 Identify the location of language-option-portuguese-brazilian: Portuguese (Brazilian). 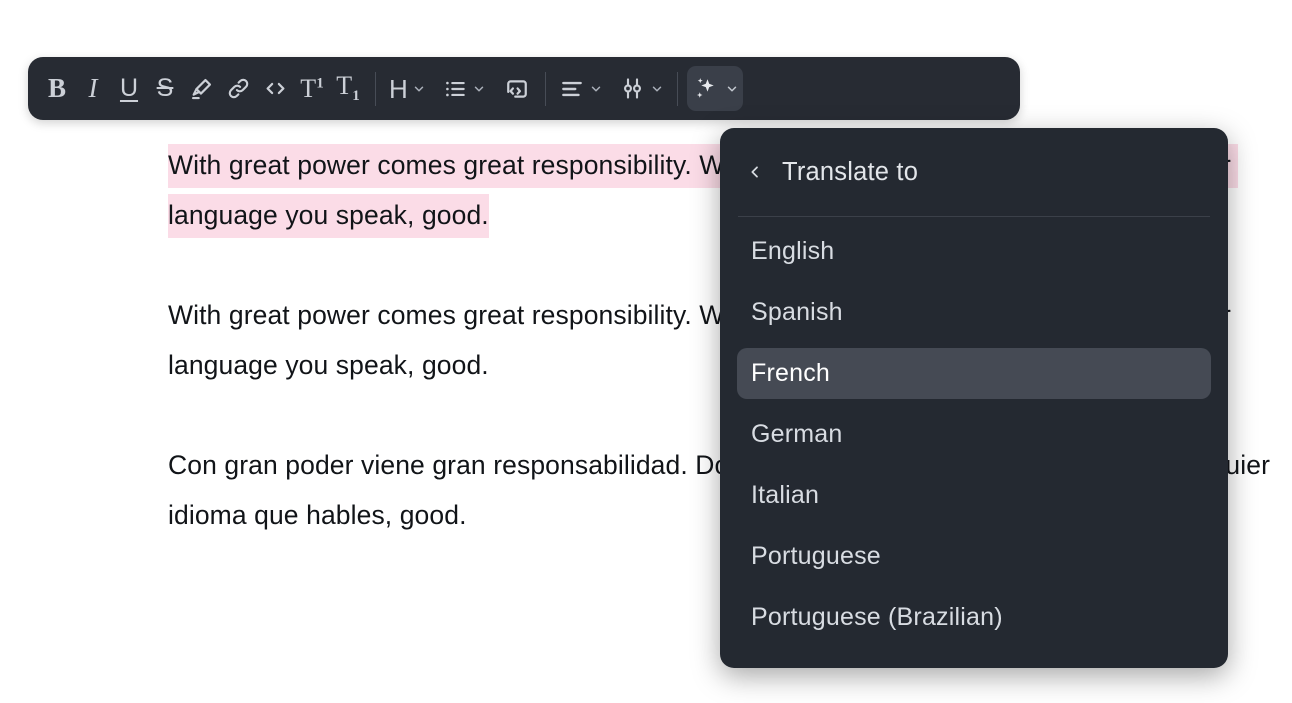
(974, 617).